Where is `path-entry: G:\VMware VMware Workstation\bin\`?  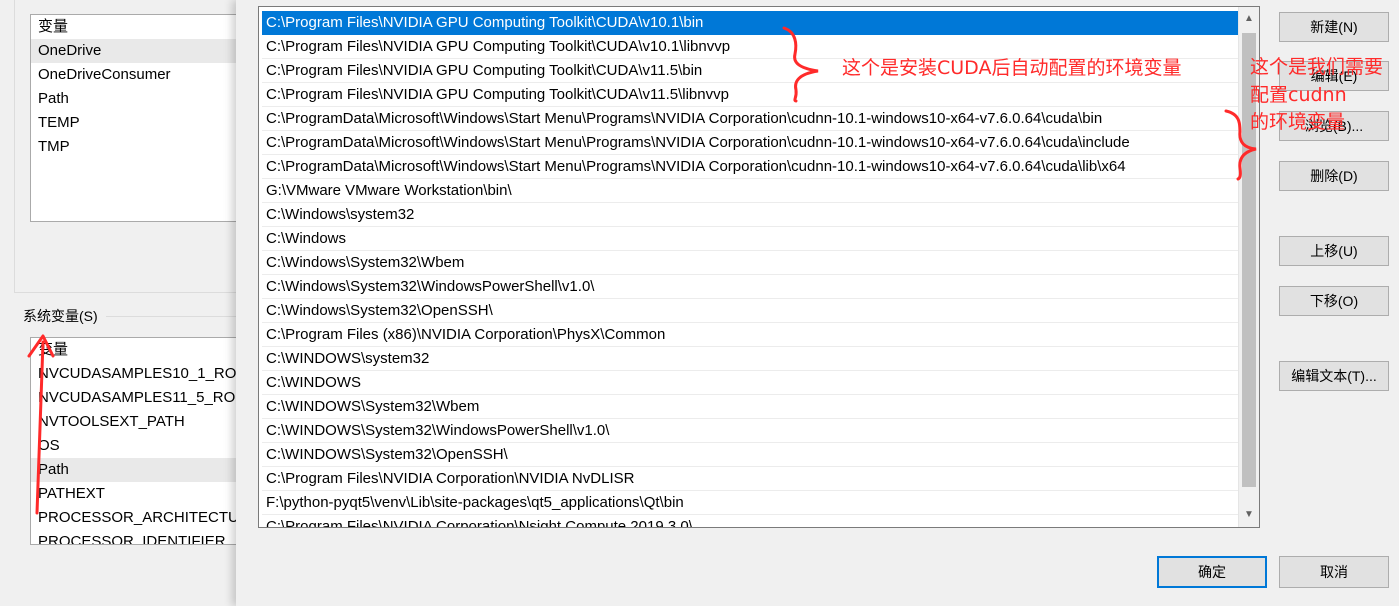 path-entry: G:\VMware VMware Workstation\bin\ is located at coordinates (750, 191).